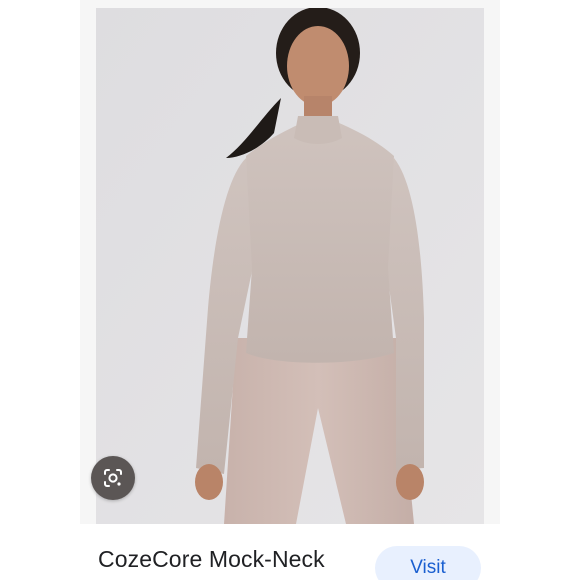 The image size is (580, 580). What do you see at coordinates (428, 563) in the screenshot?
I see `visit-button: Visit` at bounding box center [428, 563].